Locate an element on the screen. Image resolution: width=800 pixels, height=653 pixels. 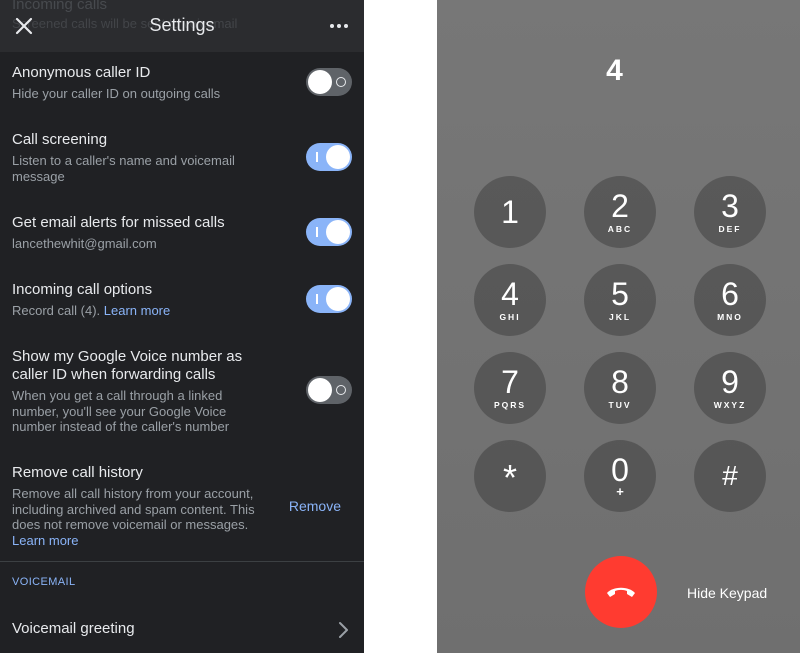
setting-description: Record call (4). Learn more is located at coordinates (152, 311).